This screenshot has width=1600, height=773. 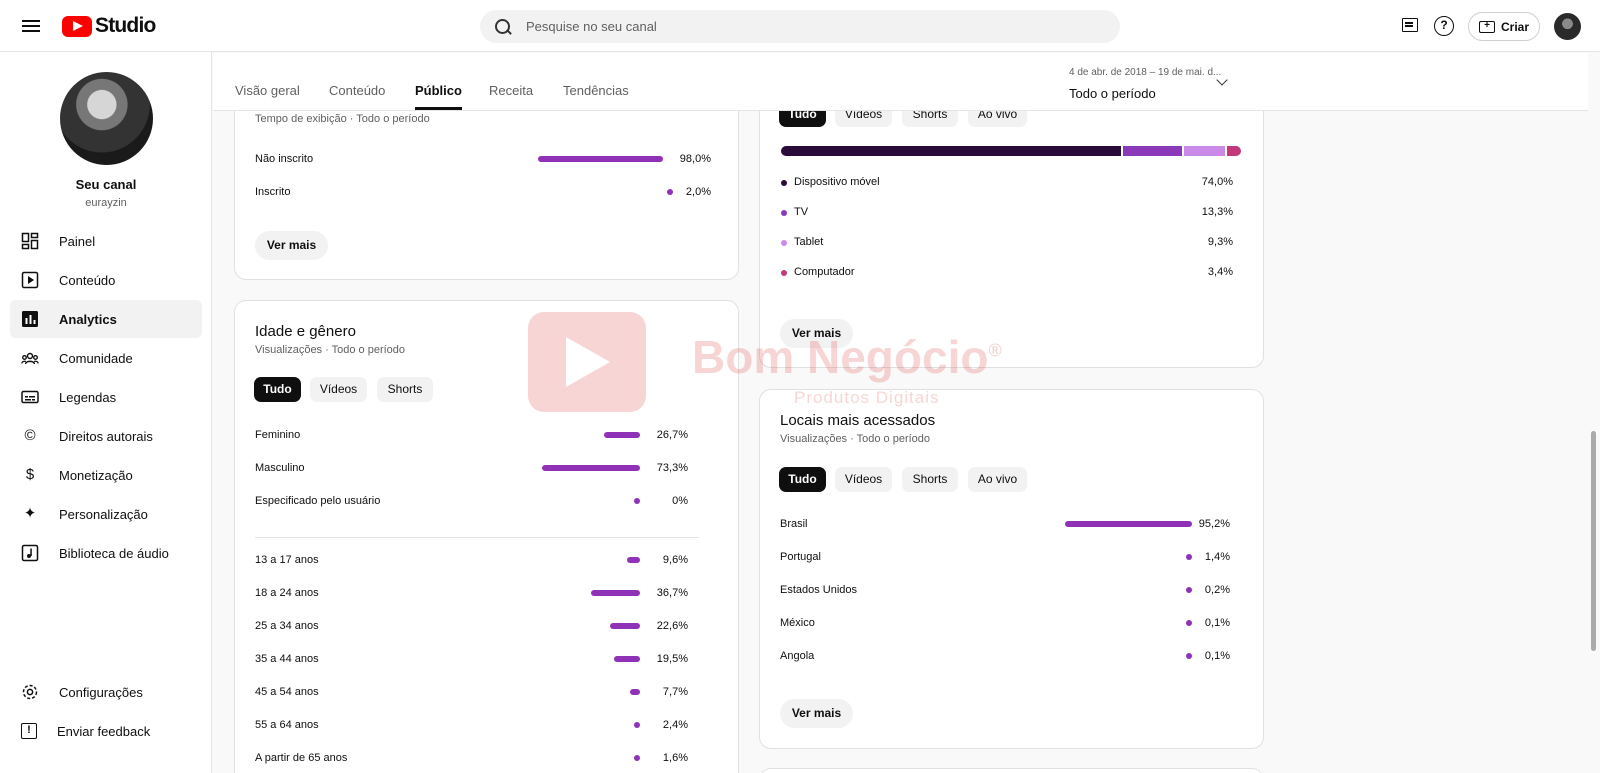 I want to click on monetization-icon: $, so click(x=30, y=474).